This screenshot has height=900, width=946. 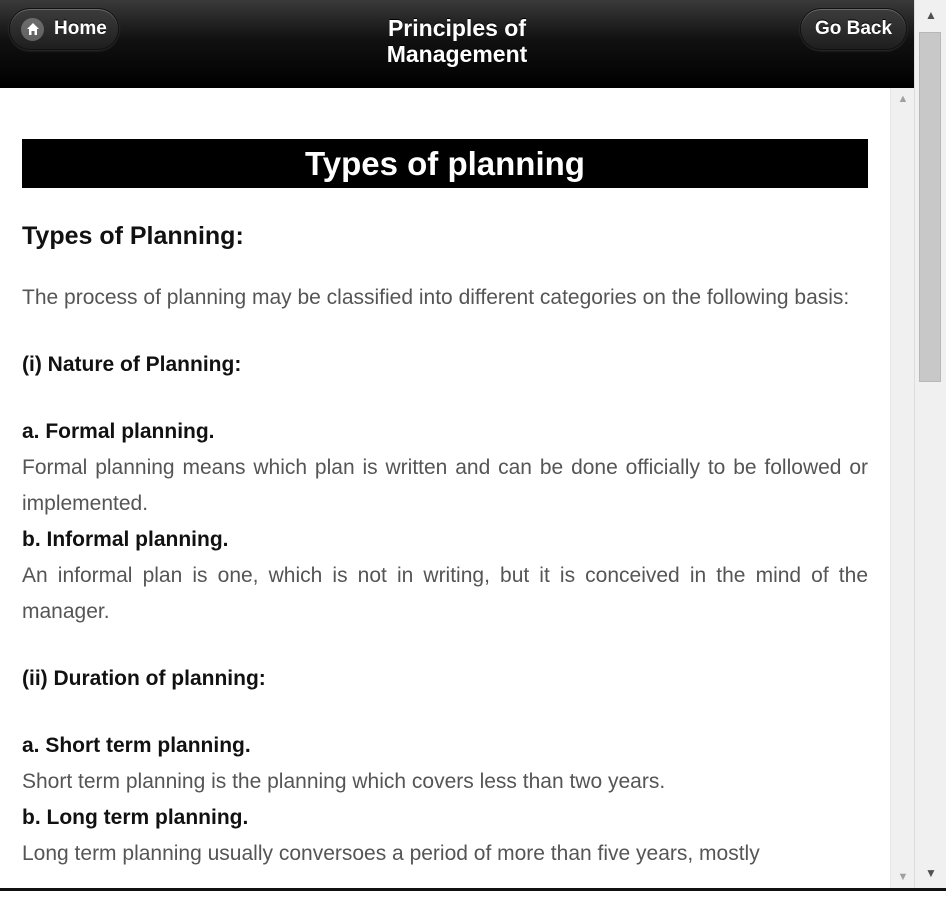 I want to click on section-title-nature: (i) Nature of Planning:, so click(x=132, y=364).